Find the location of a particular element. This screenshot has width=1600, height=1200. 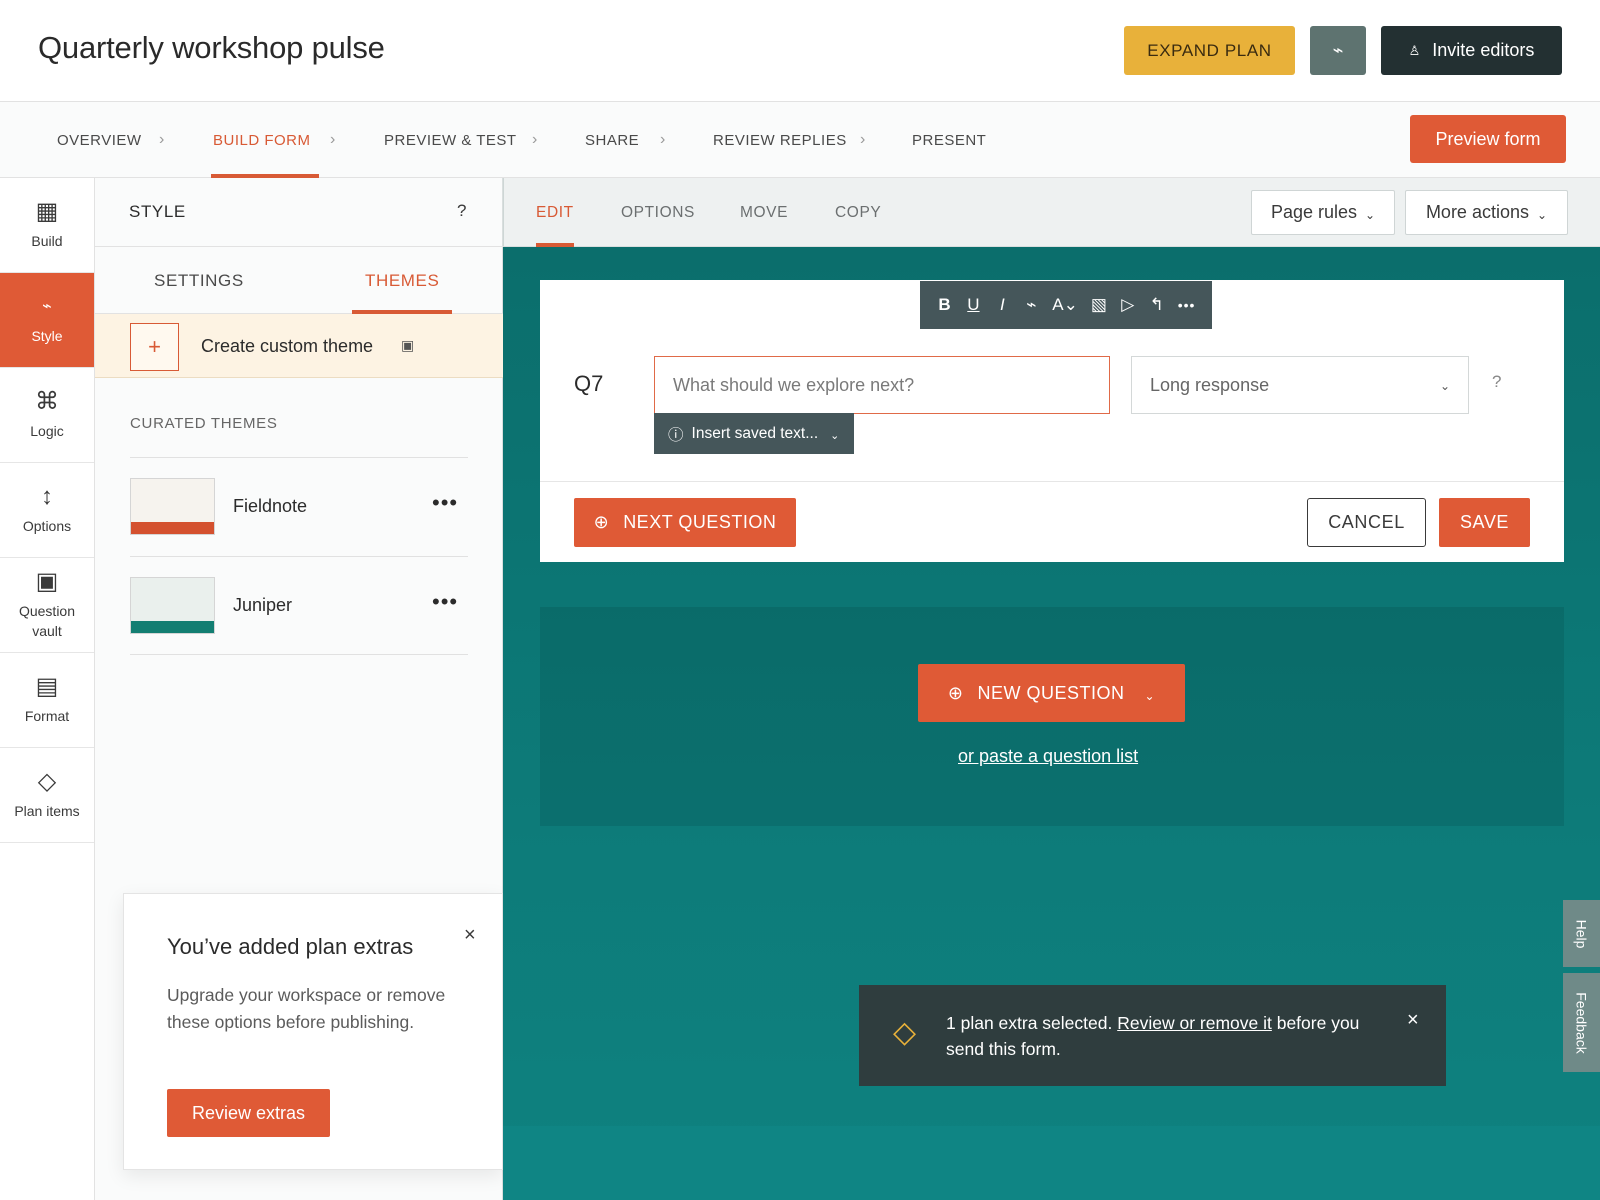

plan-extras-title: You’ve added plan extras is located at coordinates (290, 946).